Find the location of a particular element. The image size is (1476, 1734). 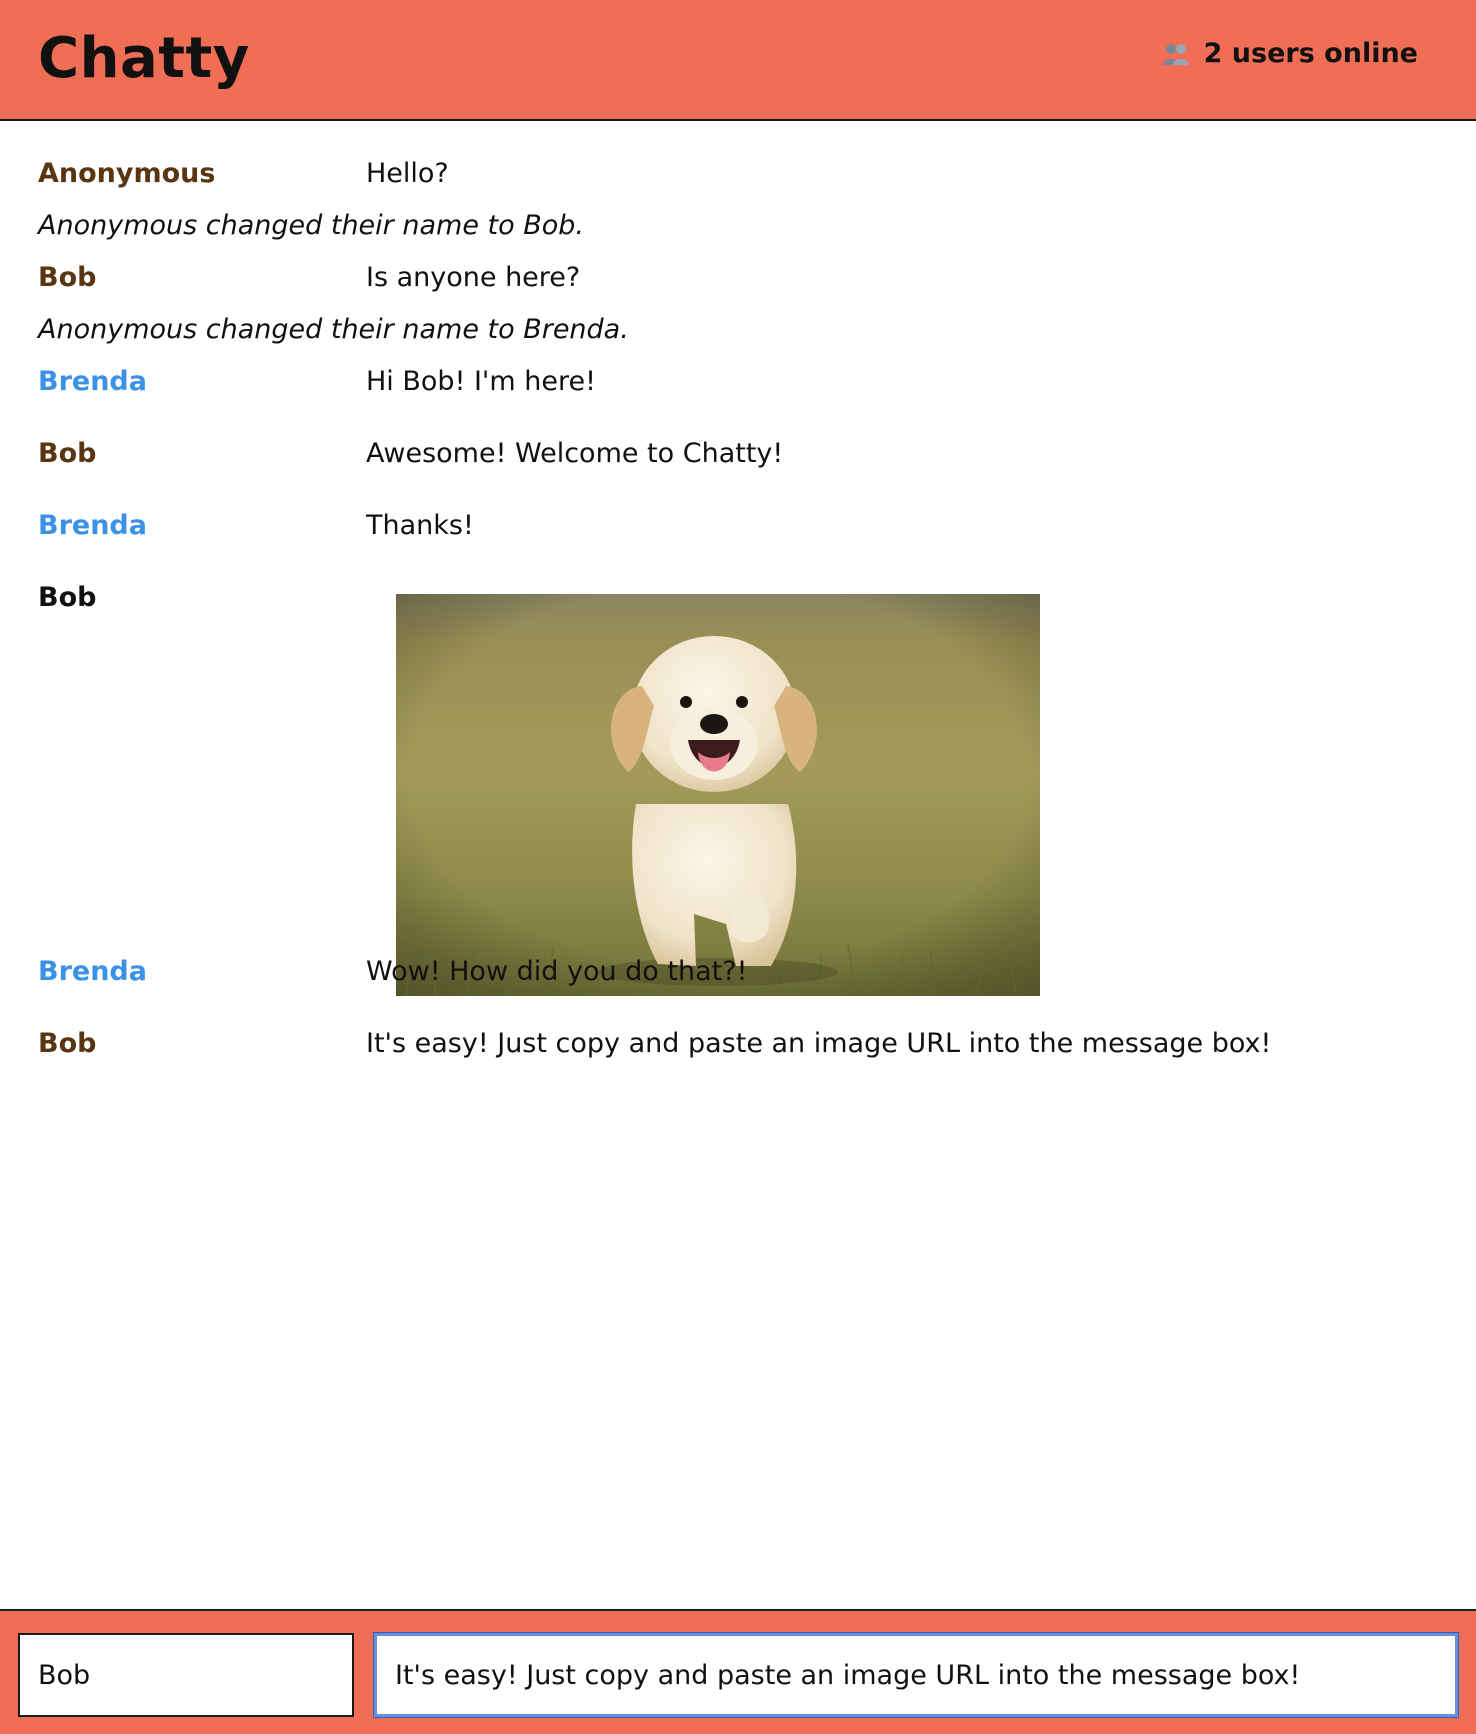

username-input is located at coordinates (186, 1675).